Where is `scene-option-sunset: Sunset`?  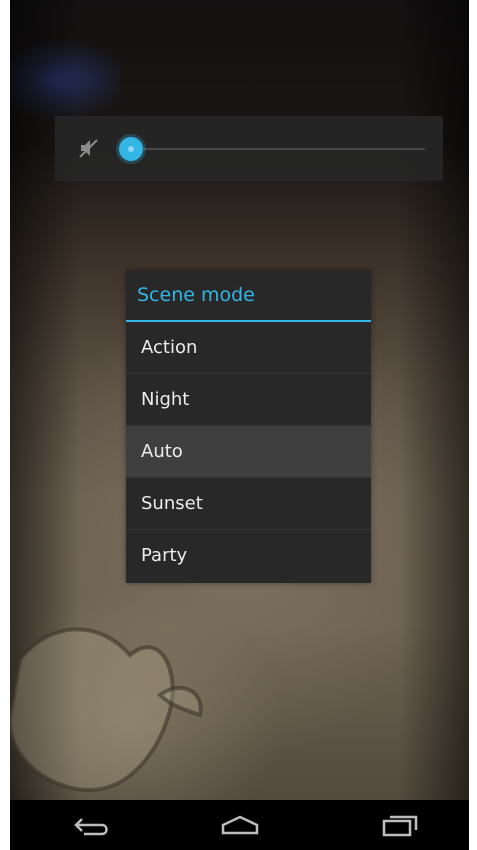 scene-option-sunset: Sunset is located at coordinates (248, 504).